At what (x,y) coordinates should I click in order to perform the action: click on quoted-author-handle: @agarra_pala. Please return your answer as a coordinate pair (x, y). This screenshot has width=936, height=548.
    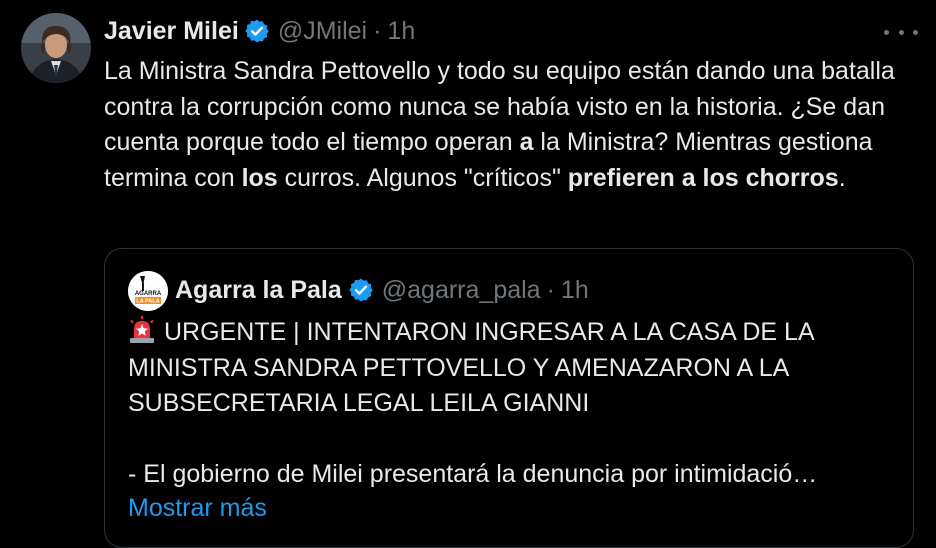
    Looking at the image, I should click on (461, 290).